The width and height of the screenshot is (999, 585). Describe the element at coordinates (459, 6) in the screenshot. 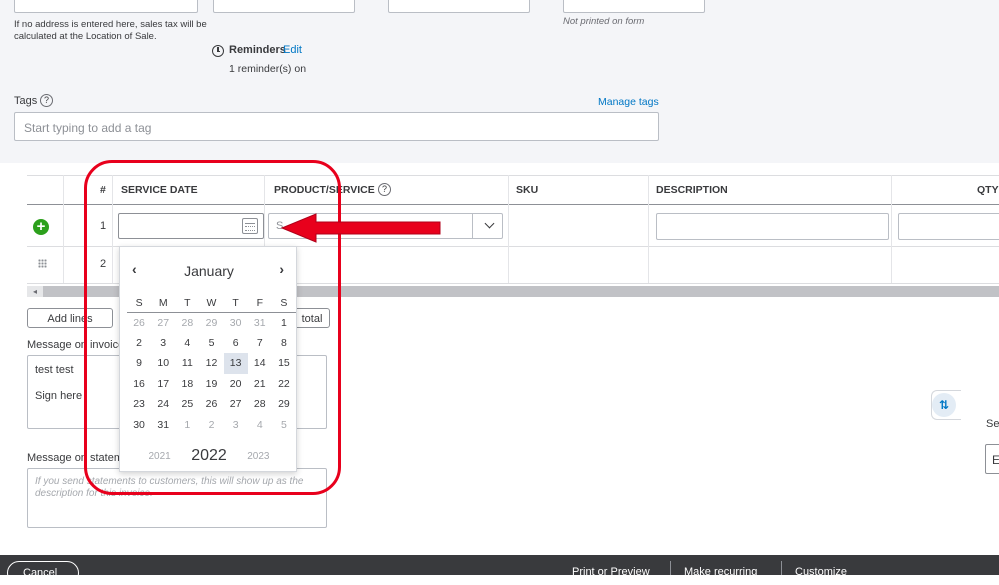

I see `due-date-field` at that location.